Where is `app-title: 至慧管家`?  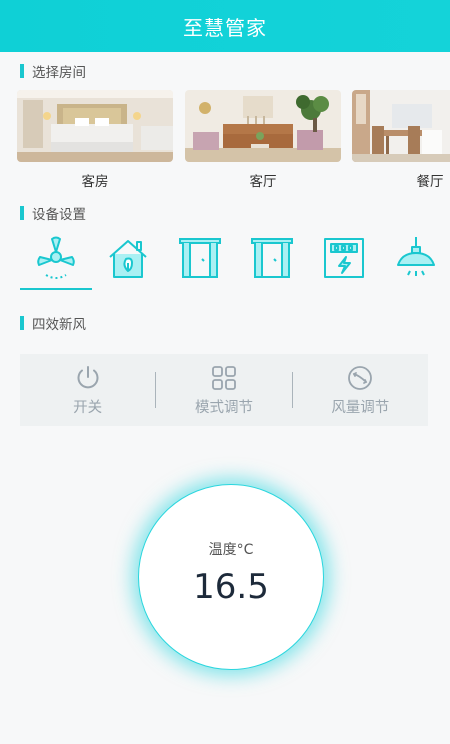 app-title: 至慧管家 is located at coordinates (225, 27).